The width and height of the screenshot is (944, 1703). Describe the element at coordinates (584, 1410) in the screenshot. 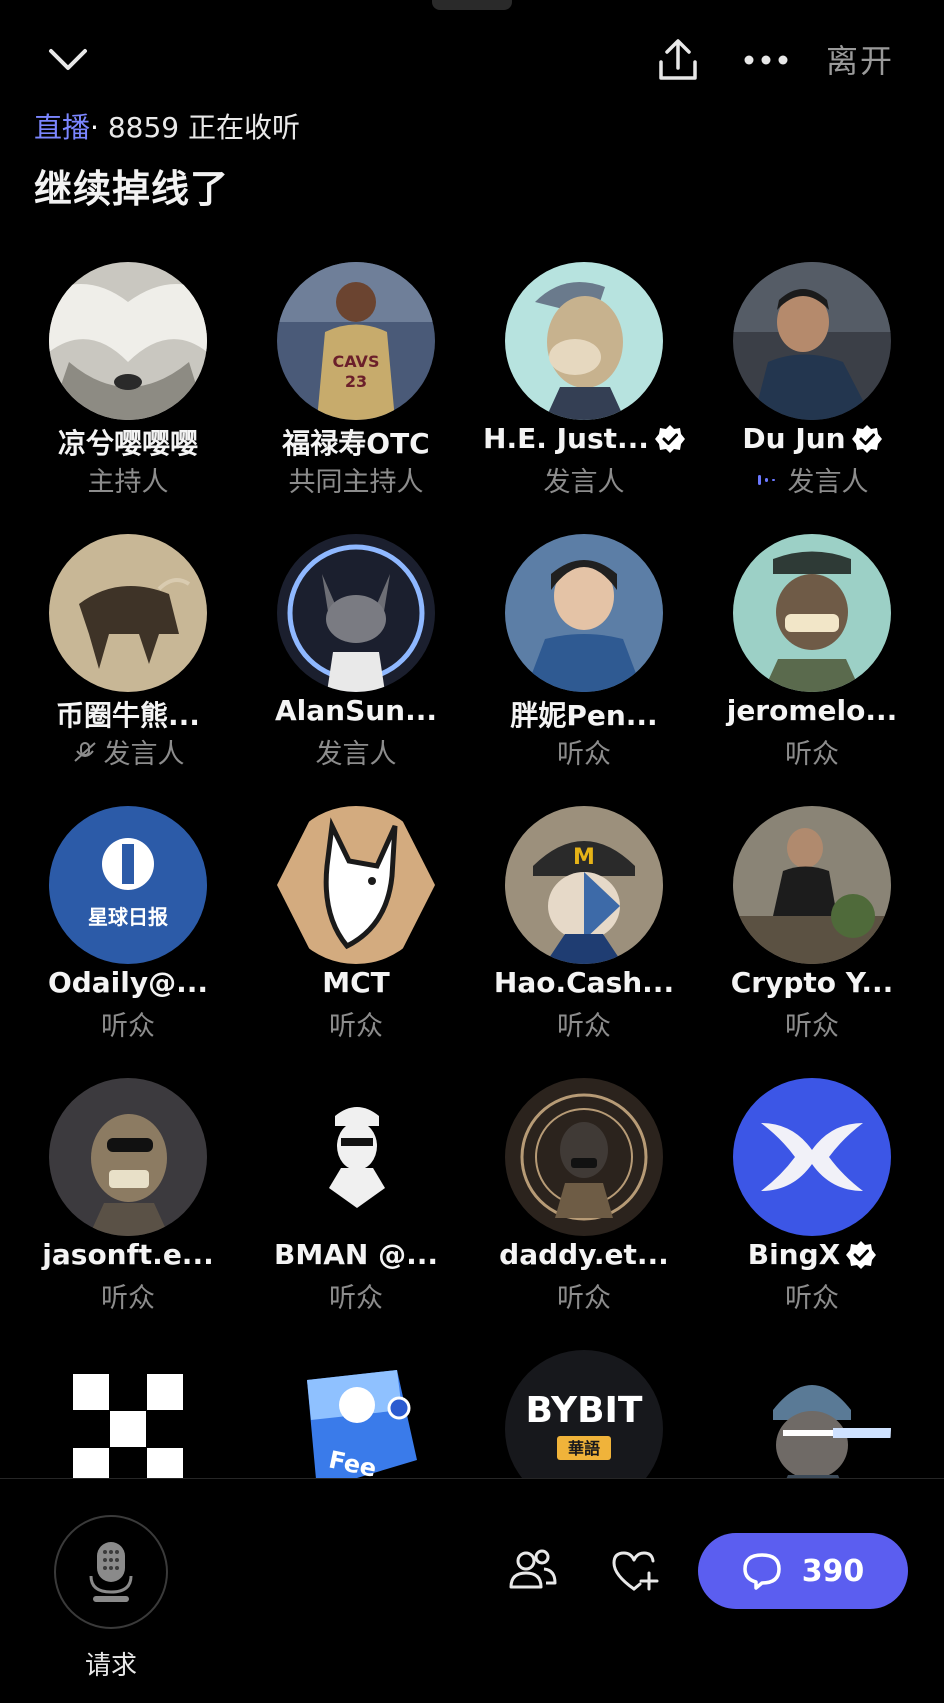

I see `logo-text: BYBIT` at that location.